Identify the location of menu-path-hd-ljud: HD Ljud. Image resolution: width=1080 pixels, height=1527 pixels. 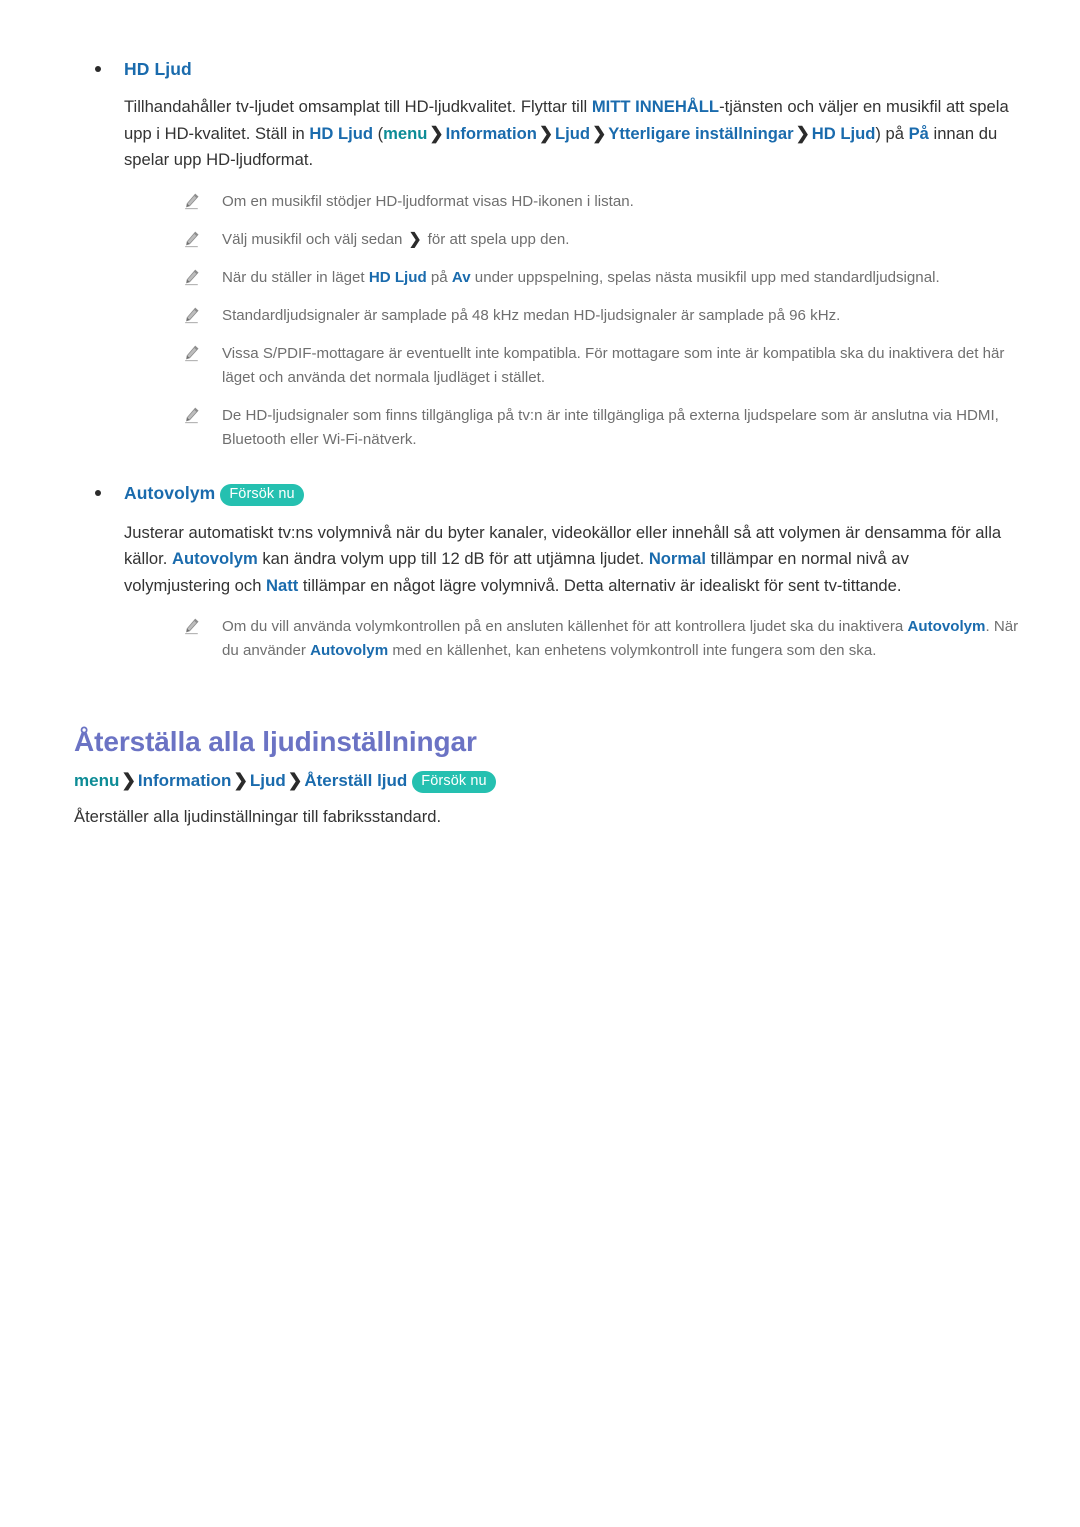
(844, 133).